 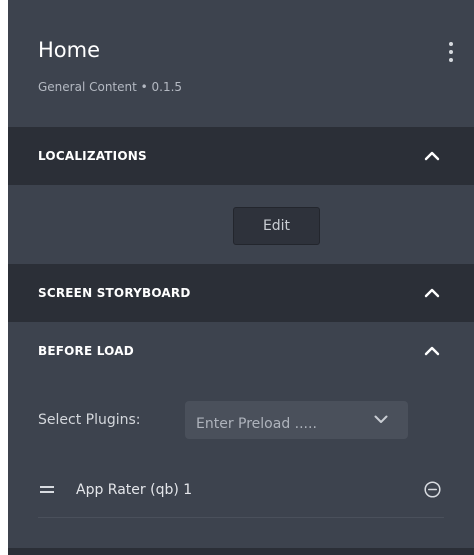 What do you see at coordinates (89, 420) in the screenshot?
I see `select-plugins-label: Select Plugins:` at bounding box center [89, 420].